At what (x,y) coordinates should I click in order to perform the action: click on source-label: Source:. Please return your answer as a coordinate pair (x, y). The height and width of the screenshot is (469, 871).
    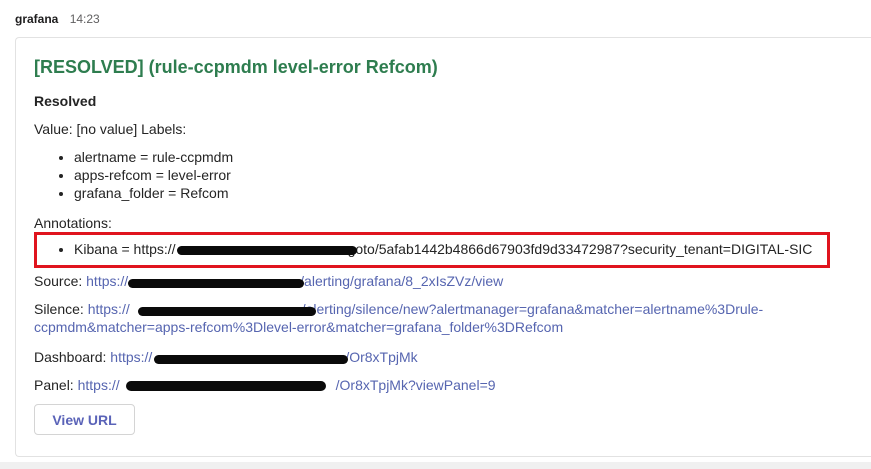
    Looking at the image, I should click on (60, 281).